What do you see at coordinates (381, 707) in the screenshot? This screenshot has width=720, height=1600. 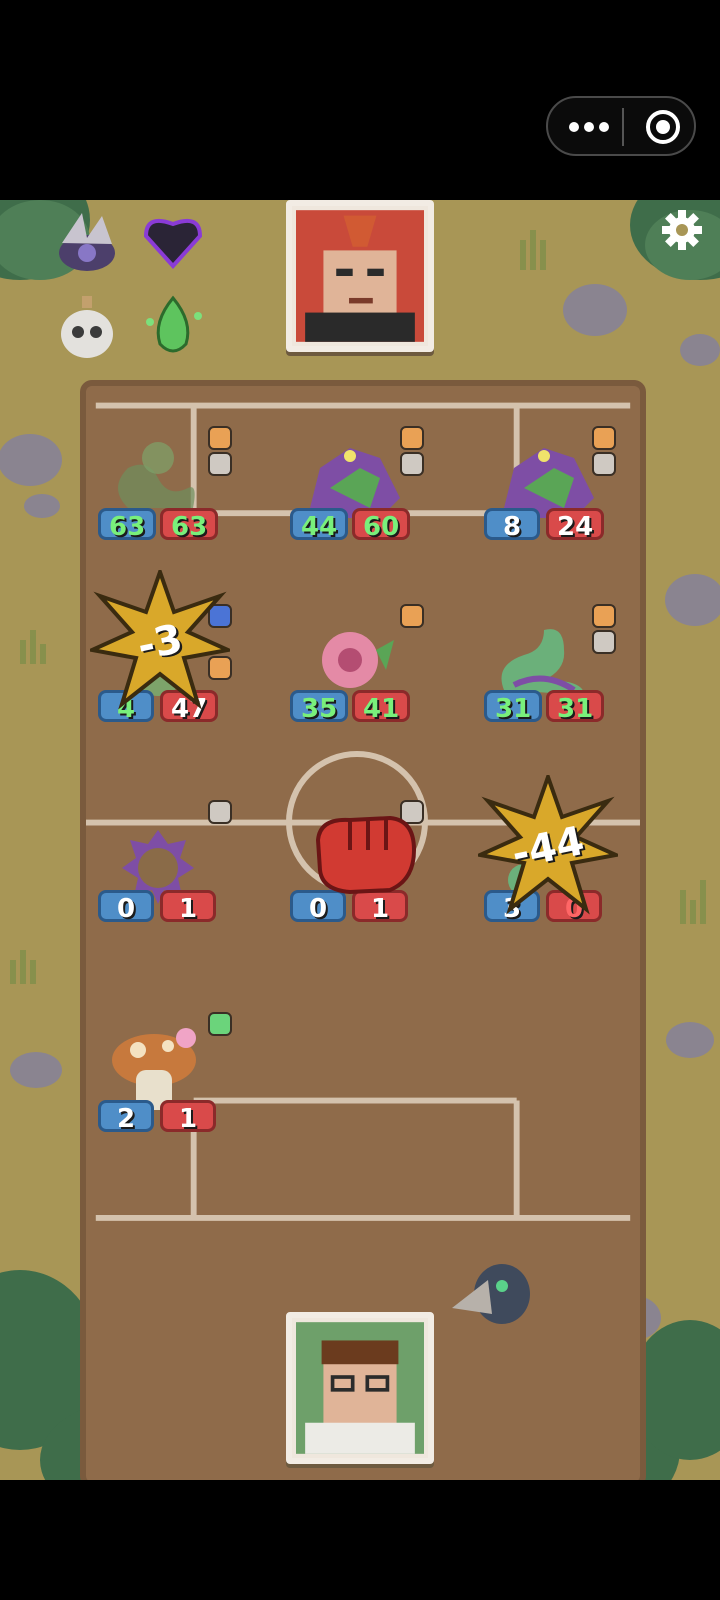 I see `health-value: 41` at bounding box center [381, 707].